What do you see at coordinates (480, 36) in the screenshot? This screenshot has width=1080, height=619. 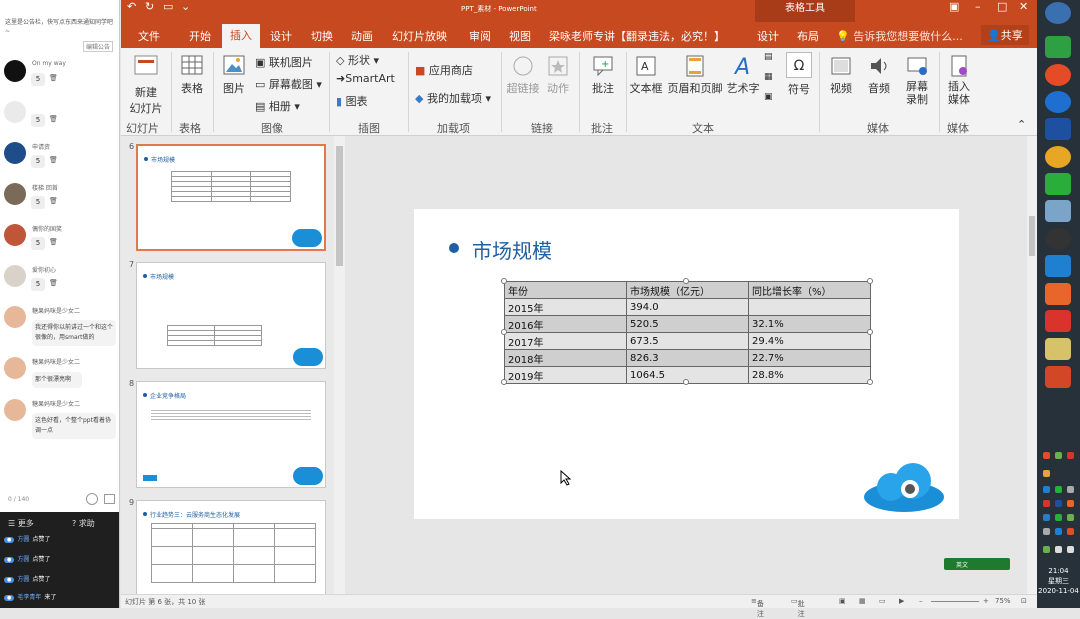 I see `tab-review: 审阅` at bounding box center [480, 36].